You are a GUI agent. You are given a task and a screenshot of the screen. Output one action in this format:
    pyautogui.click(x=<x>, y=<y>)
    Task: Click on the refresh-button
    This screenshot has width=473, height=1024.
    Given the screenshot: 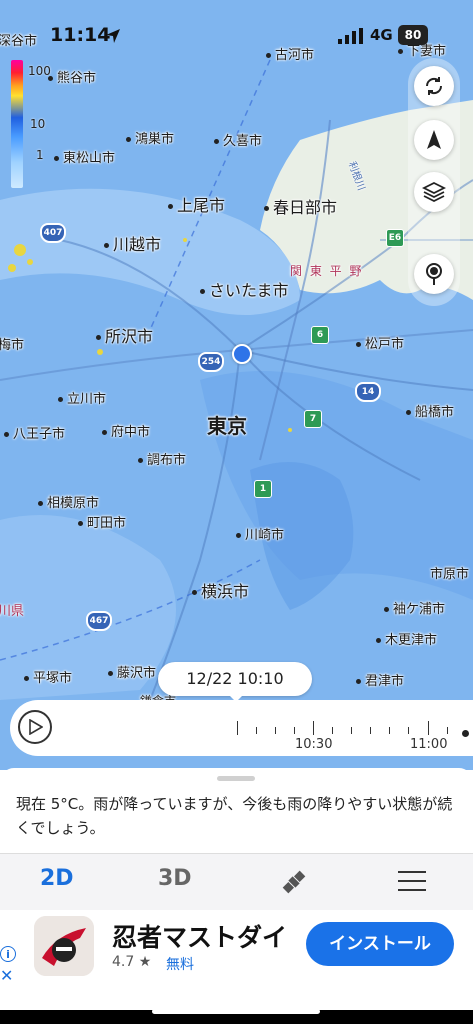 What is the action you would take?
    pyautogui.click(x=434, y=86)
    